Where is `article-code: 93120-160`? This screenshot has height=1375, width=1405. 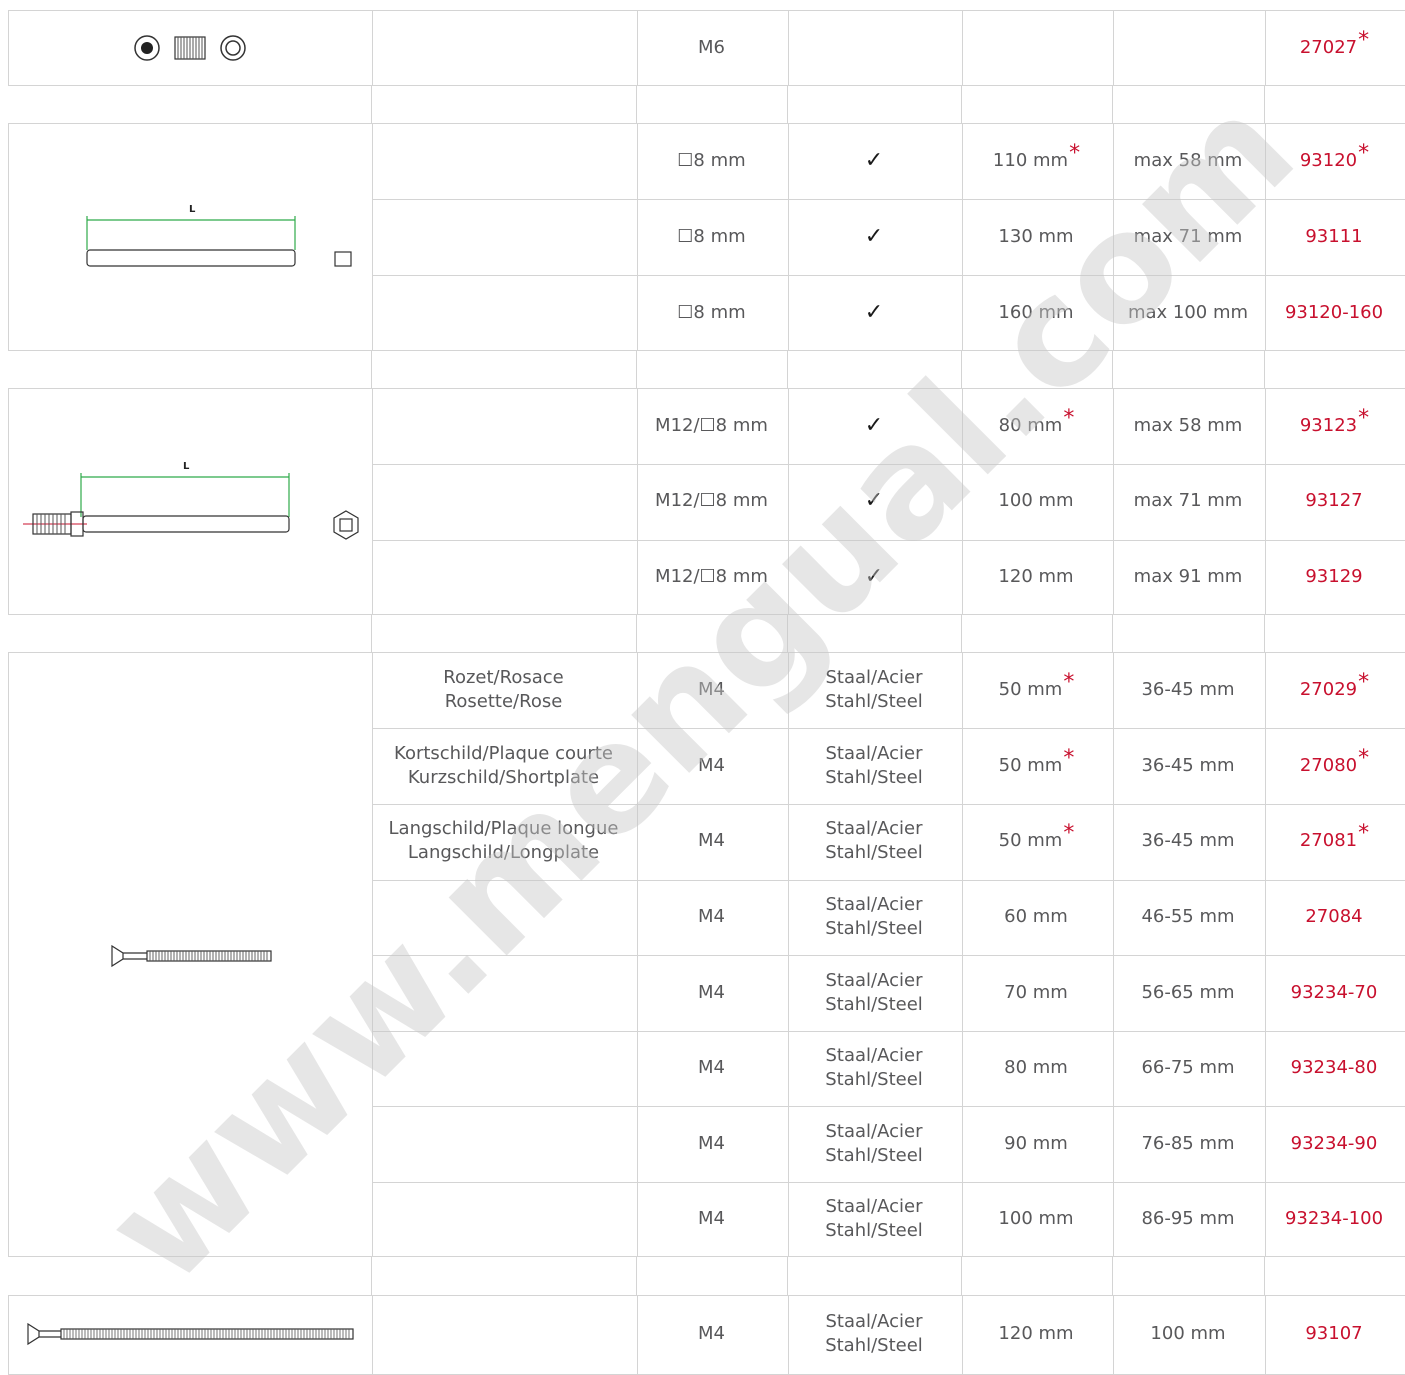 article-code: 93120-160 is located at coordinates (1334, 312).